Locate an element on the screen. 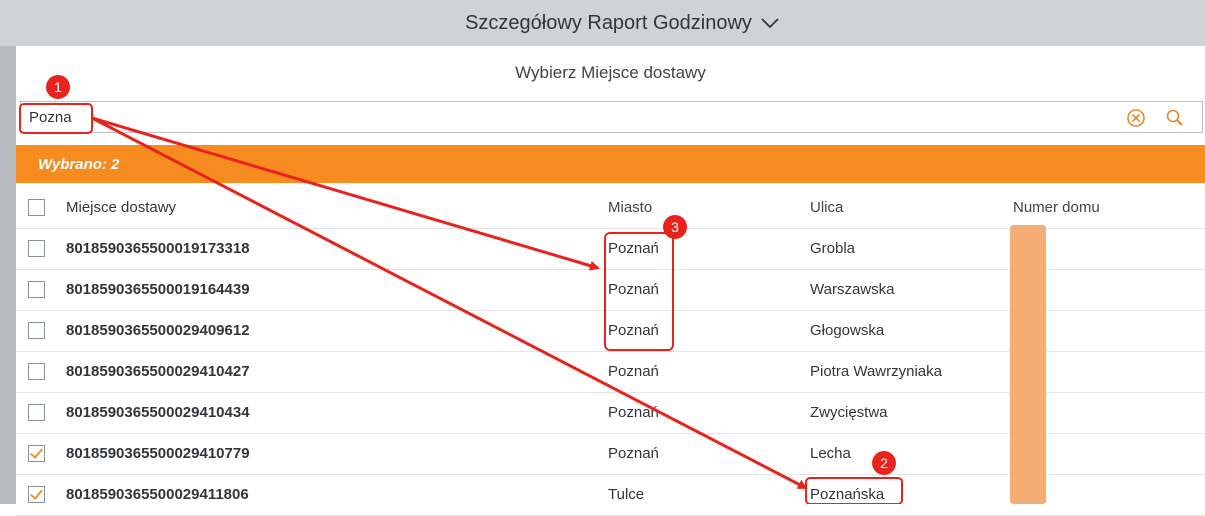 The height and width of the screenshot is (516, 1205). cell-street: Warszawska is located at coordinates (852, 289).